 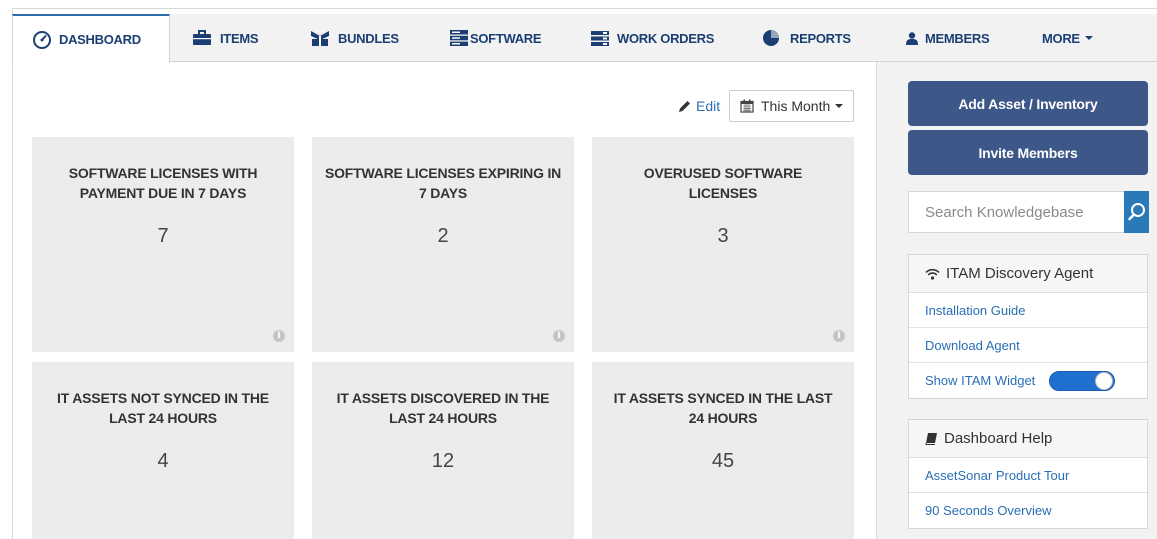 What do you see at coordinates (796, 106) in the screenshot?
I see `period-label: This Month` at bounding box center [796, 106].